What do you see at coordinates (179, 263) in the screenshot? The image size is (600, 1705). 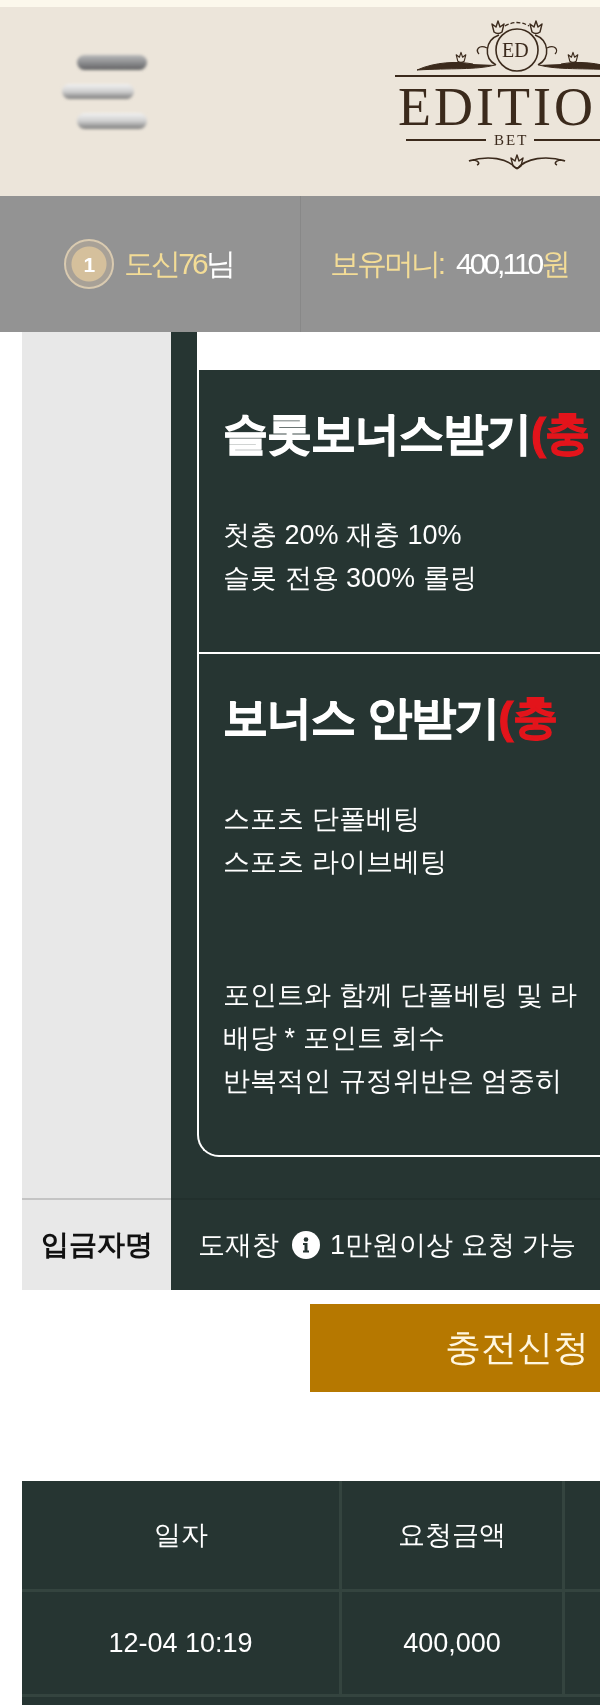 I see `username: 도신76님` at bounding box center [179, 263].